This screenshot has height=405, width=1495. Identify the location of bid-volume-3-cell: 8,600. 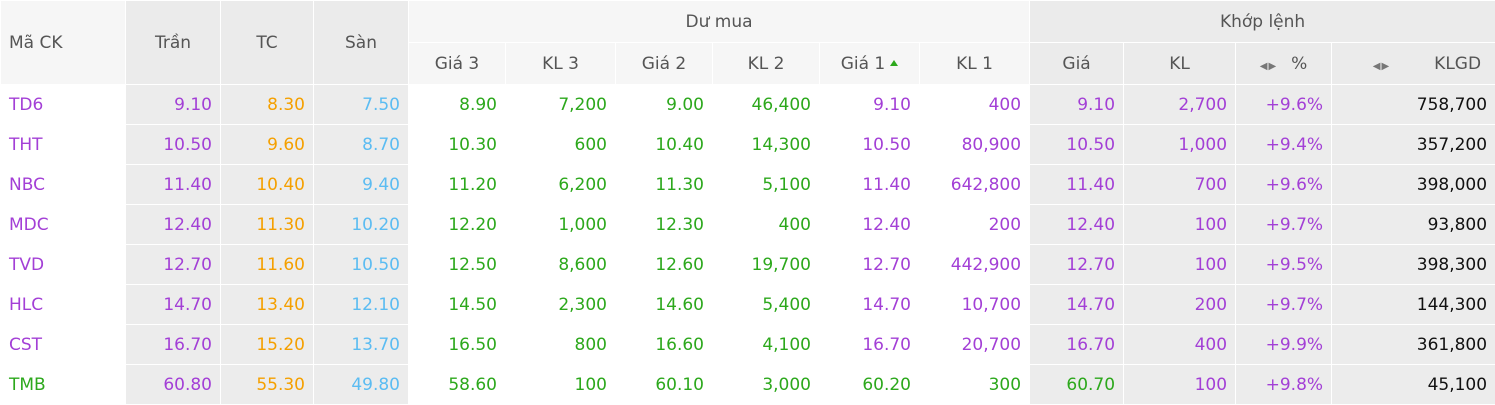
(560, 264).